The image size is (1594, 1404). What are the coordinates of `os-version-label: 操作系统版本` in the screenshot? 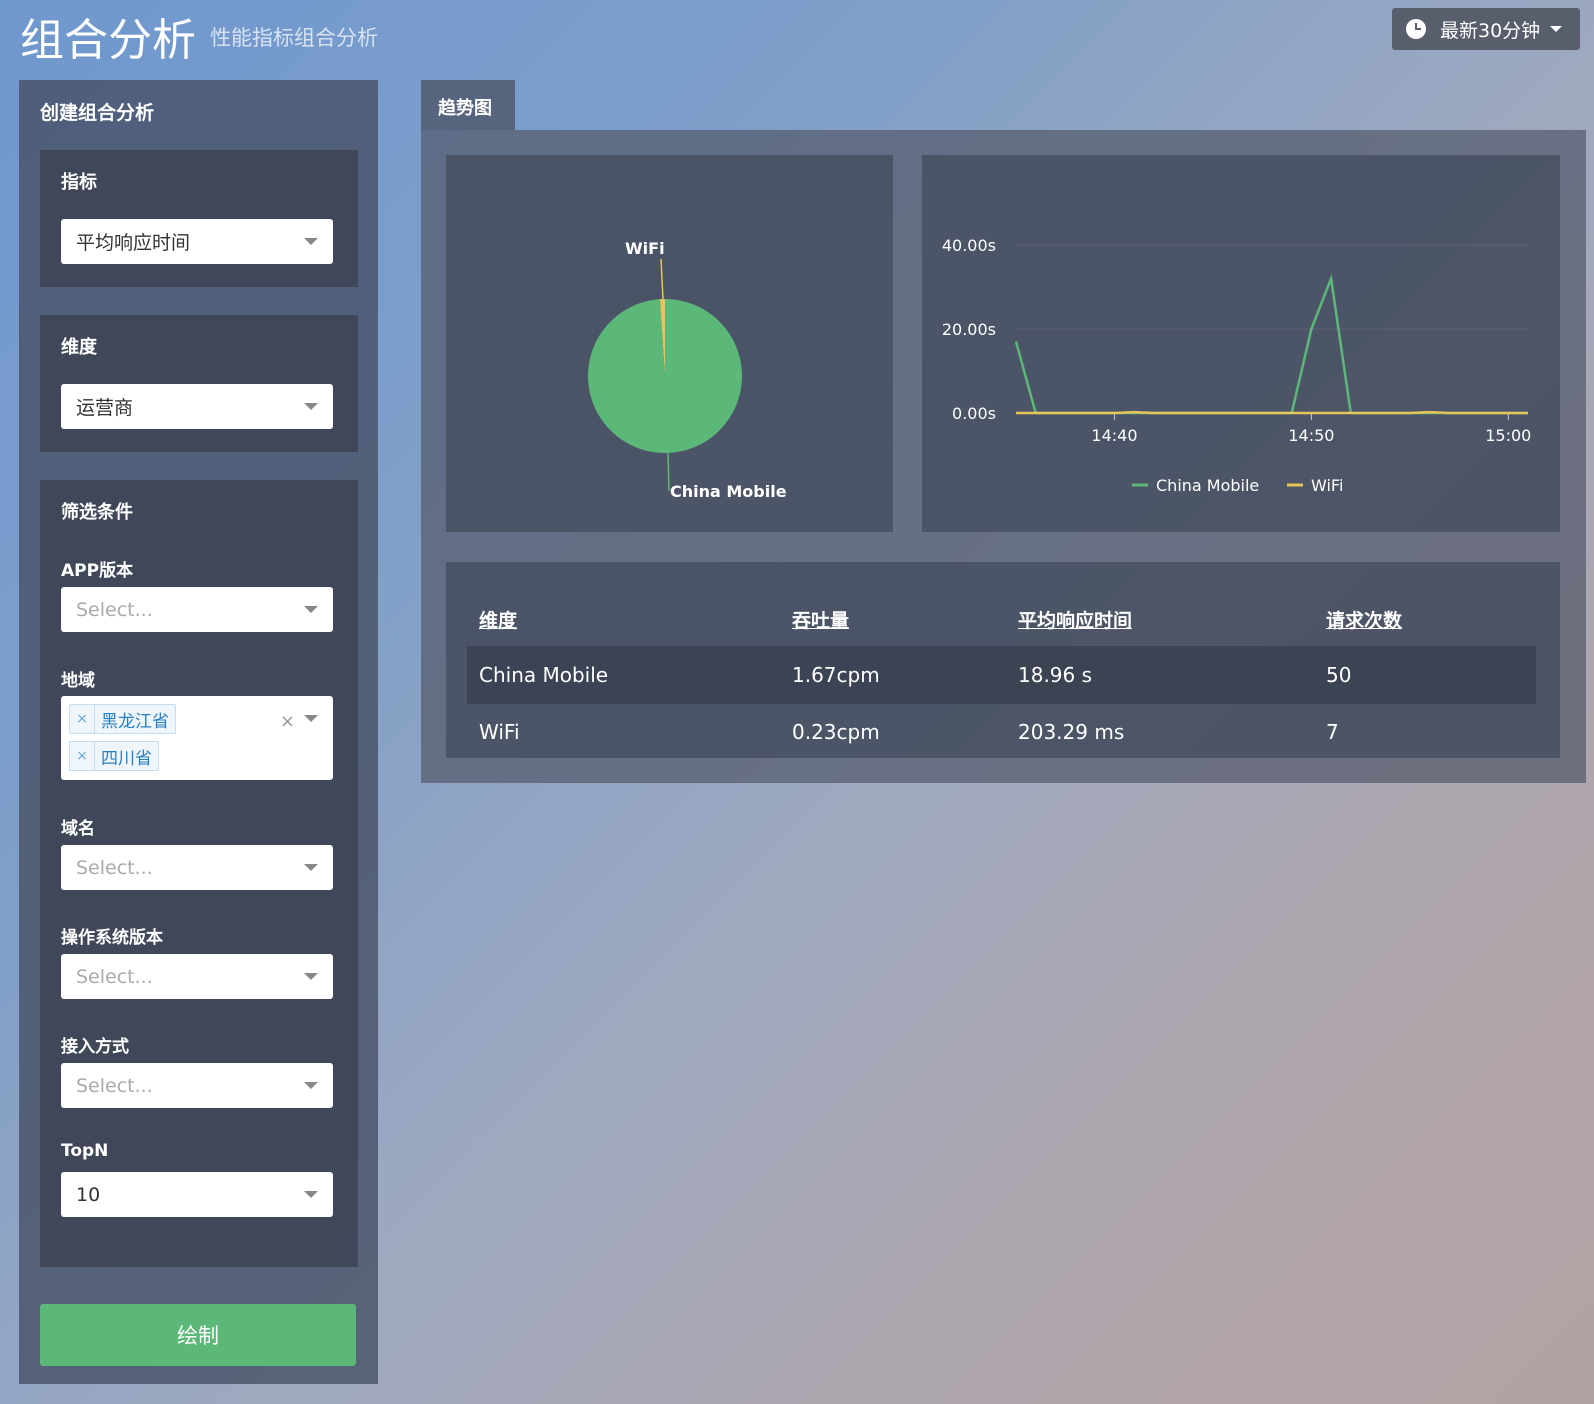 It's located at (112, 938).